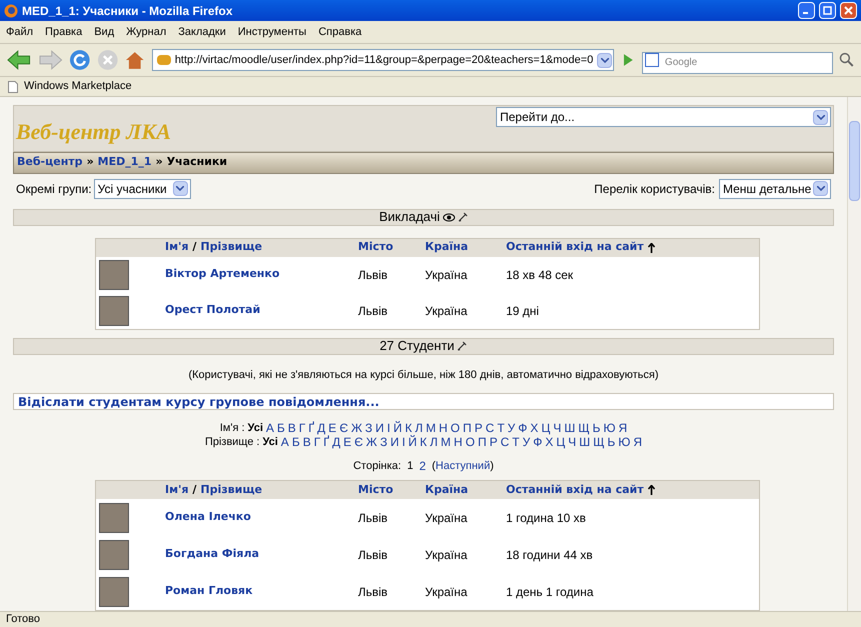  What do you see at coordinates (261, 517) in the screenshot?
I see `user-name-link: Олена Ілечко` at bounding box center [261, 517].